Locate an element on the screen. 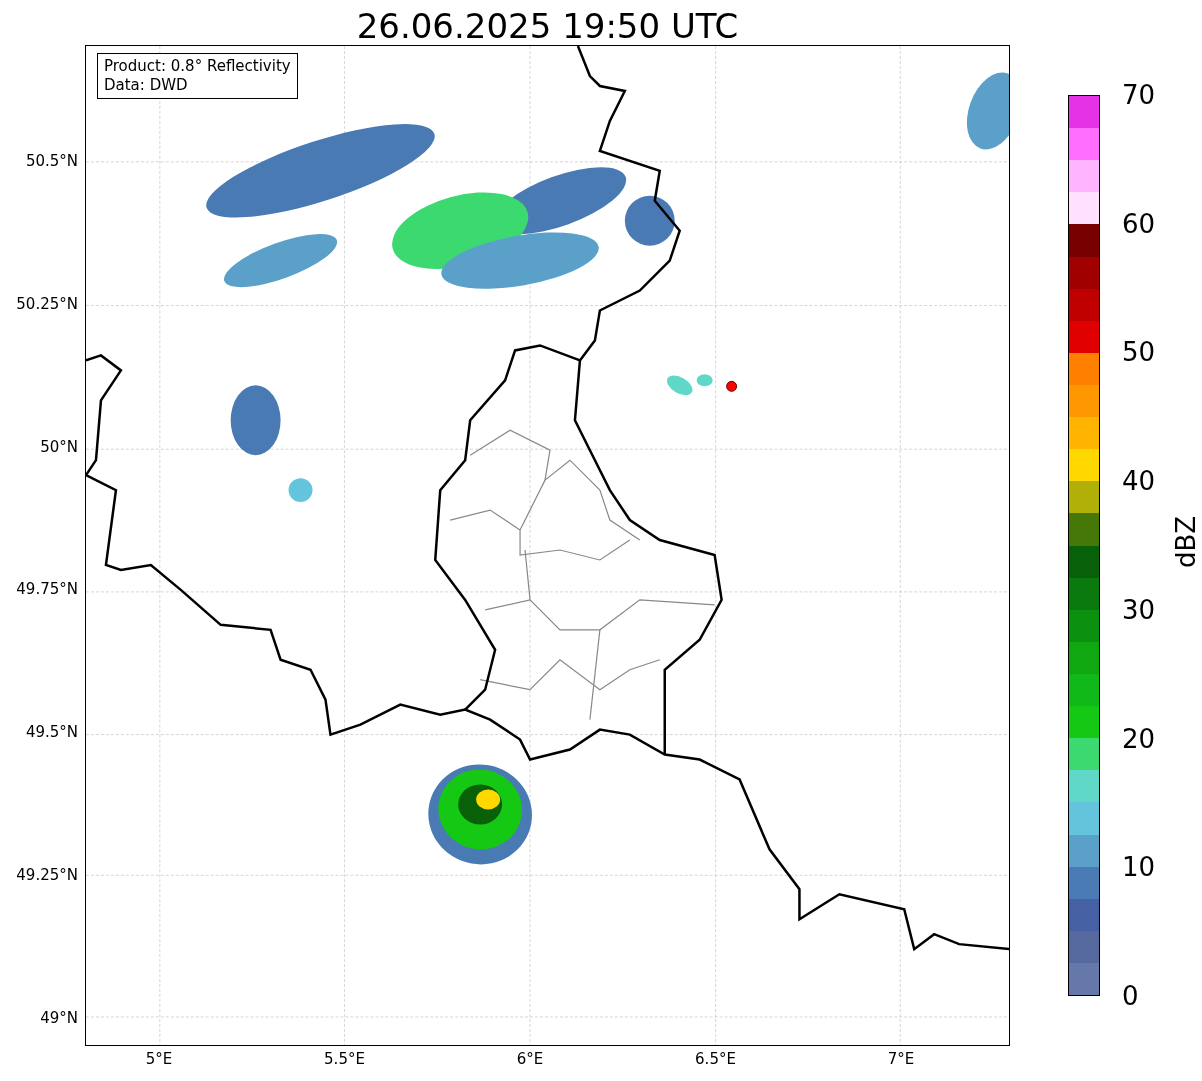  latitude-label: 49.5°N is located at coordinates (51, 732).